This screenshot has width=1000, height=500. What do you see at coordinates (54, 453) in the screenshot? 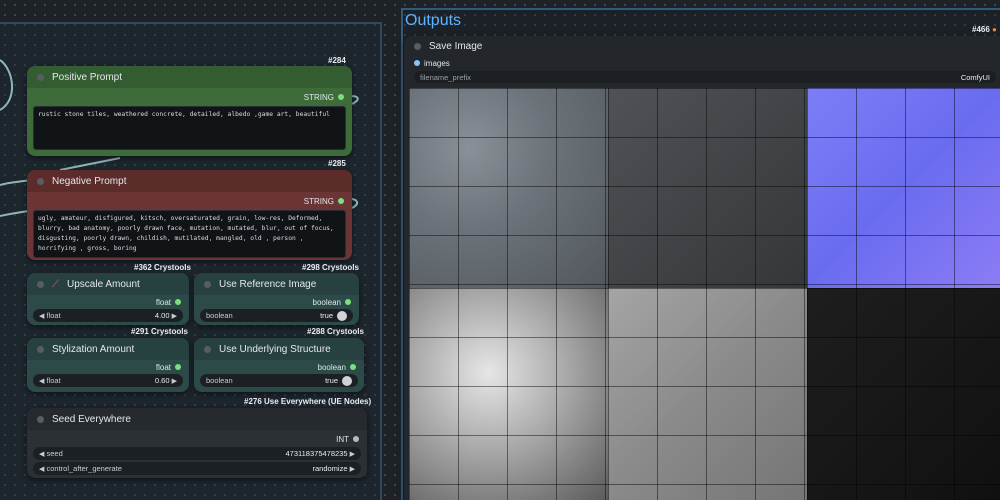
I see `widget-label: seed` at bounding box center [54, 453].